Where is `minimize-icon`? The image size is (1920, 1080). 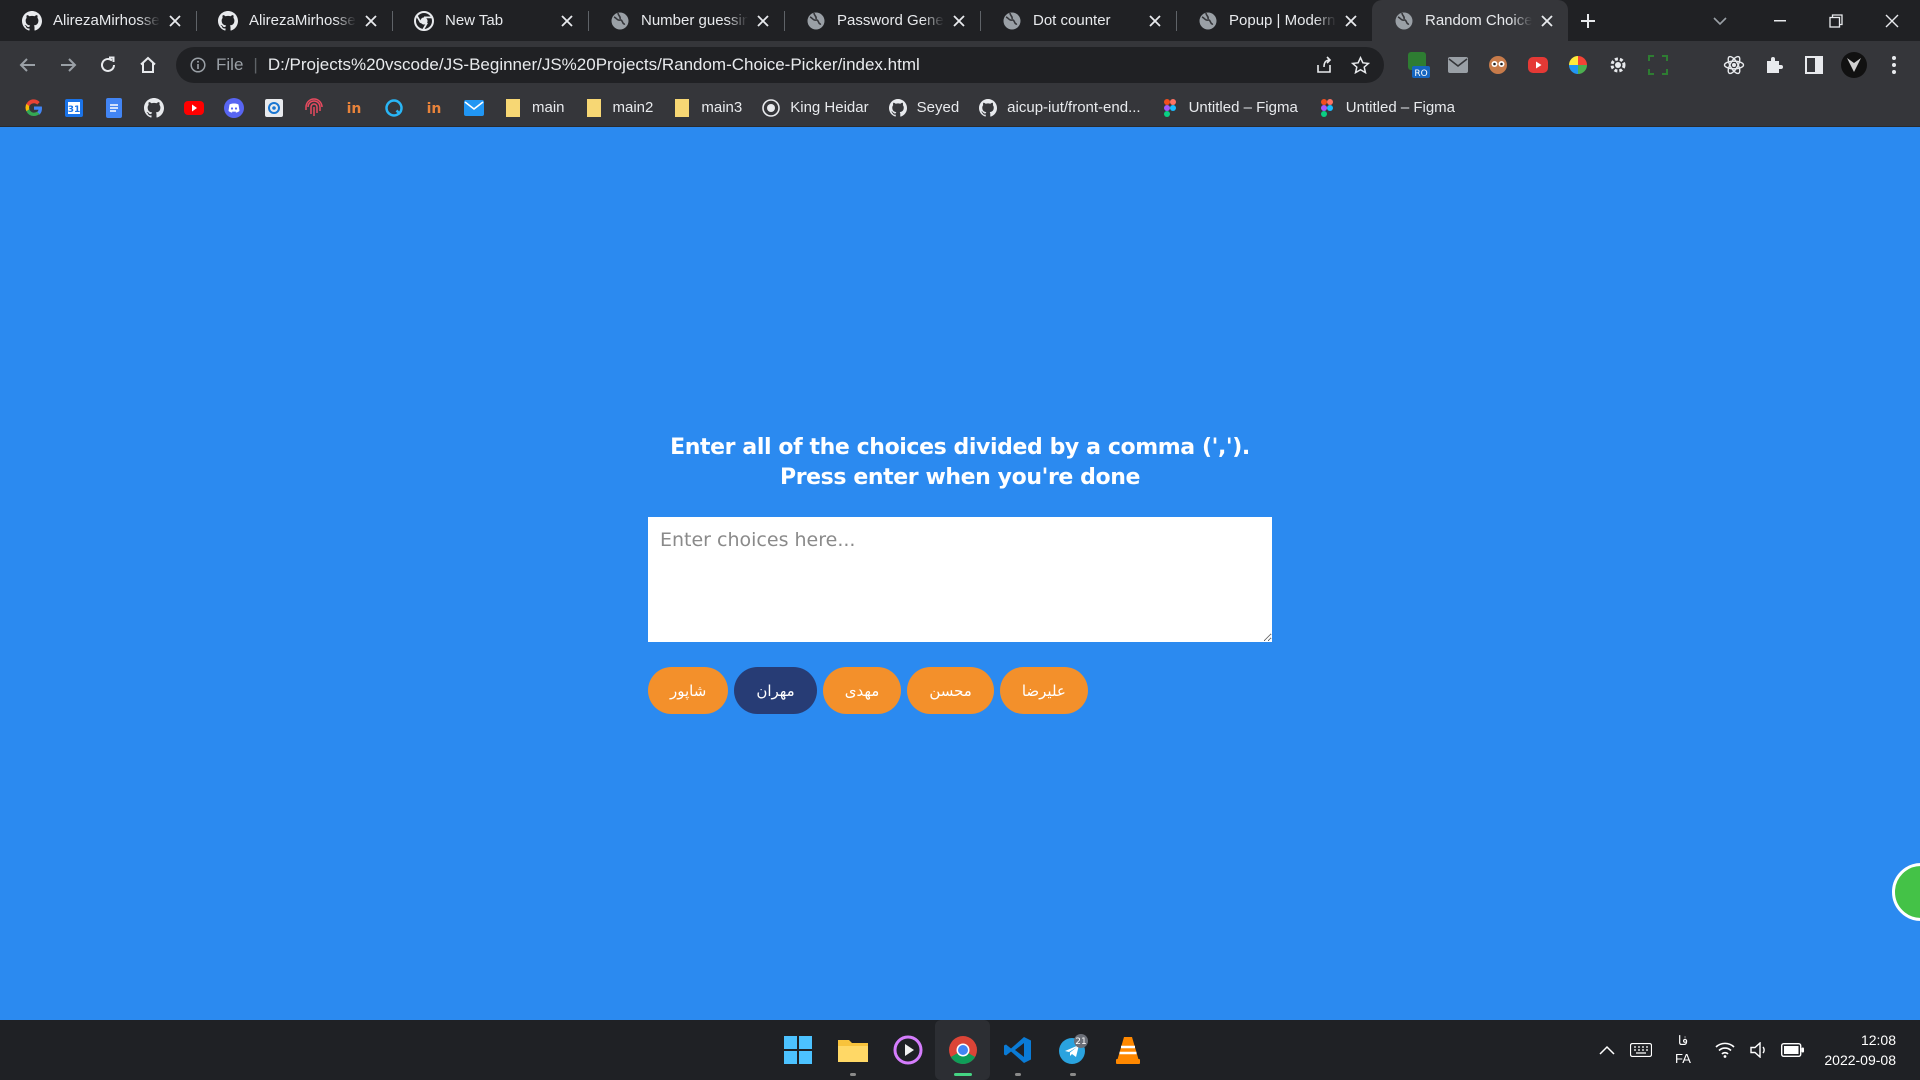
minimize-icon is located at coordinates (1780, 20).